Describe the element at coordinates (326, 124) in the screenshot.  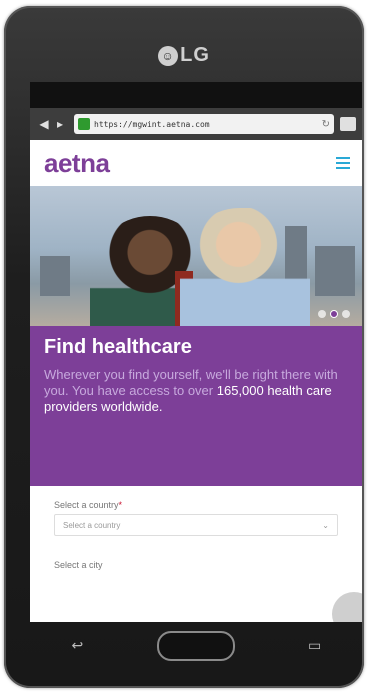
I see `reload-icon: ↻` at that location.